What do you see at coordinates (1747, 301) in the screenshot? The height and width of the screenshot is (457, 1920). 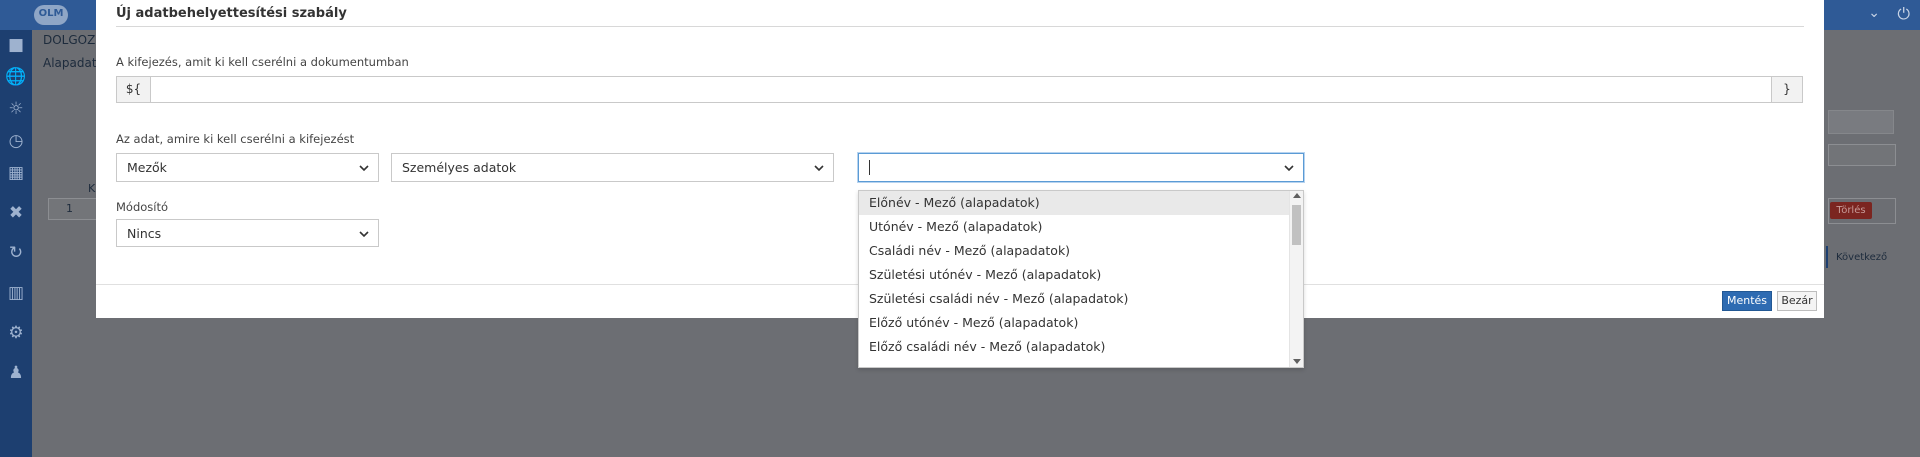 I see `save-button: Mentés` at bounding box center [1747, 301].